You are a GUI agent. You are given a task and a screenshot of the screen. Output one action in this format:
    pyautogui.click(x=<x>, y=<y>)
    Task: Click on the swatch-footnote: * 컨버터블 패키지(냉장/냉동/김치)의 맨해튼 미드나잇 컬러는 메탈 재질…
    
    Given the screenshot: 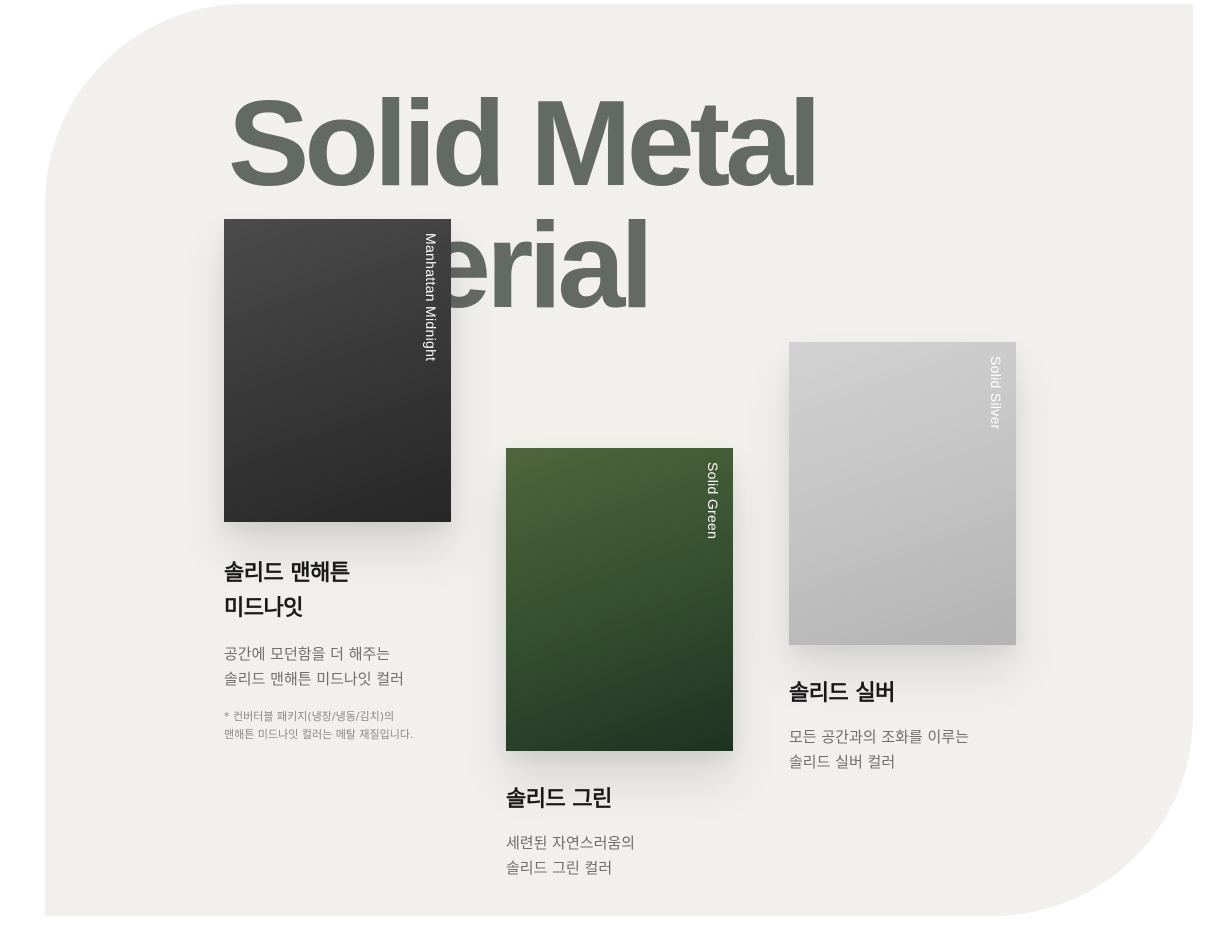 What is the action you would take?
    pyautogui.click(x=319, y=725)
    